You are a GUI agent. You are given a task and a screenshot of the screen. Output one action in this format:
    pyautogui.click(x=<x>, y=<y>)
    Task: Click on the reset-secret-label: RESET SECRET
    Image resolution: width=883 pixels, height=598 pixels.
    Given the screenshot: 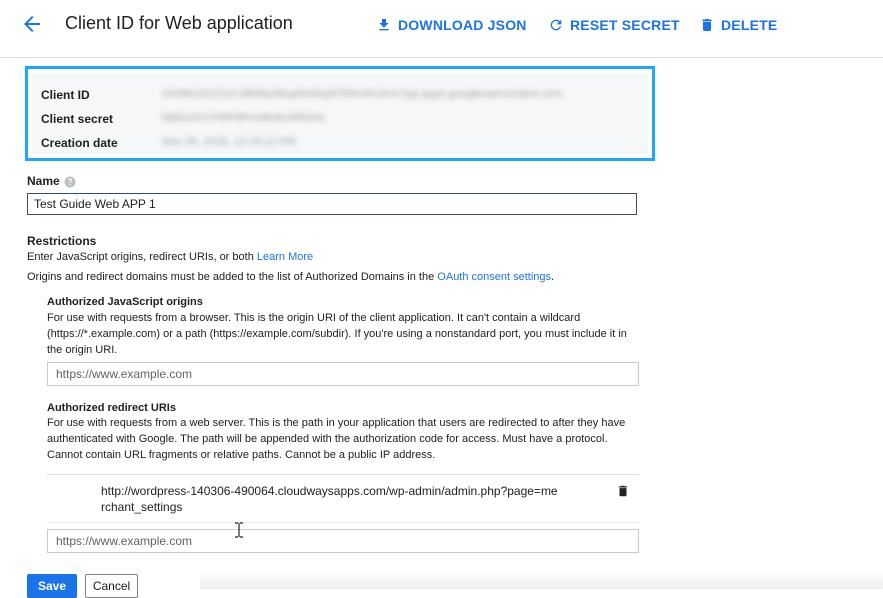 What is the action you would take?
    pyautogui.click(x=625, y=25)
    